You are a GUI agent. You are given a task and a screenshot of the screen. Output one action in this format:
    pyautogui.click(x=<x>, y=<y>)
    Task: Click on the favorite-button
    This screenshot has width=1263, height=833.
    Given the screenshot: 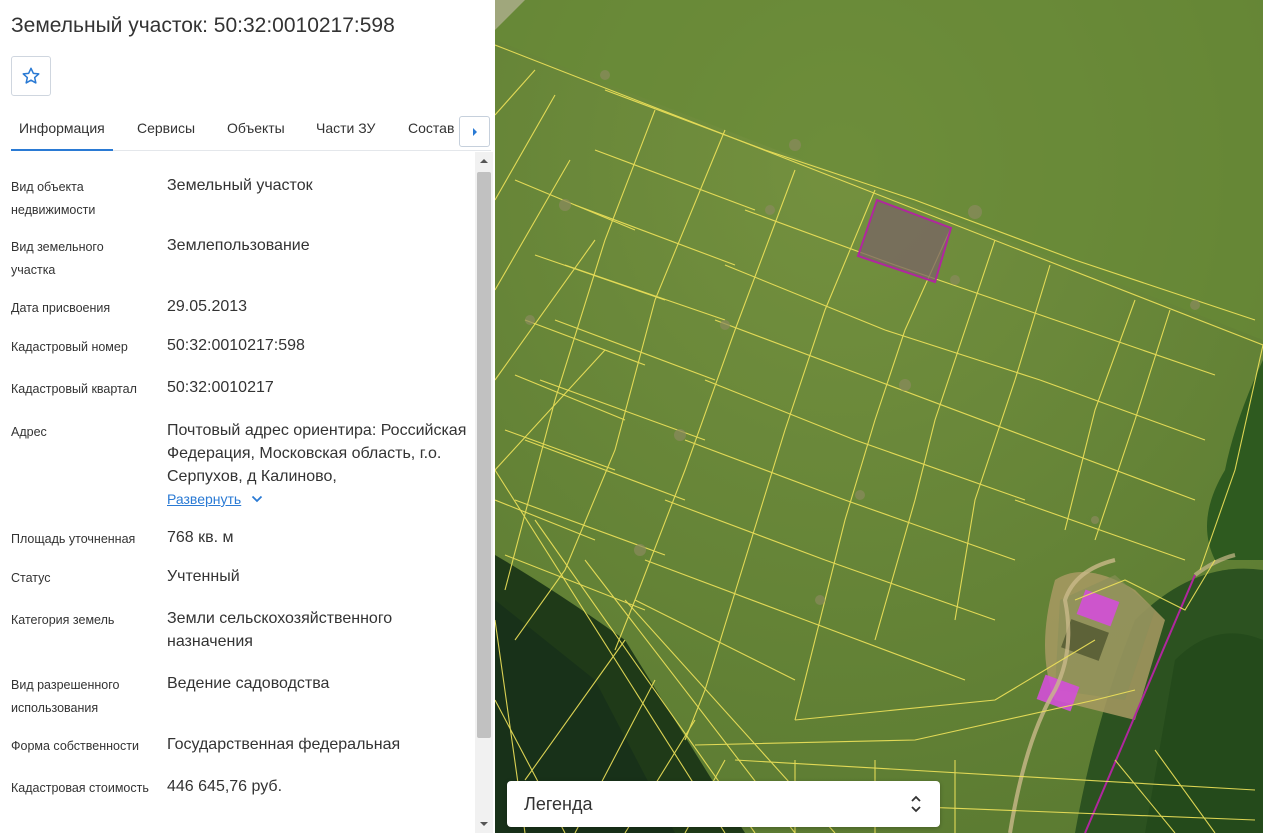 What is the action you would take?
    pyautogui.click(x=31, y=76)
    